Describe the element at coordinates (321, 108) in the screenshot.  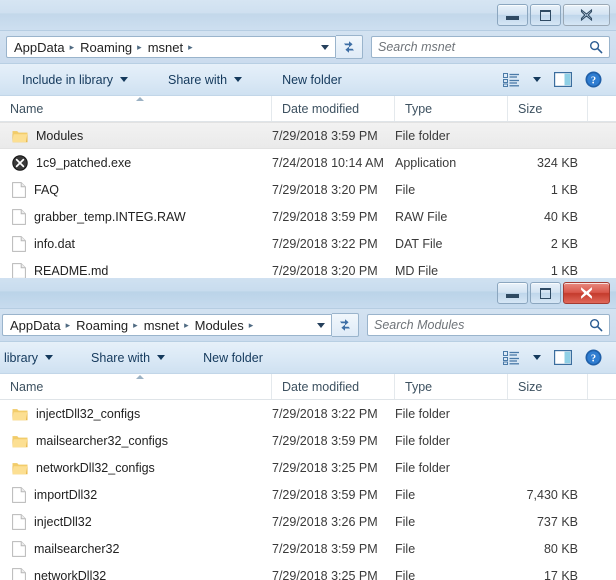
I see `column-header-date-label: Date modified` at that location.